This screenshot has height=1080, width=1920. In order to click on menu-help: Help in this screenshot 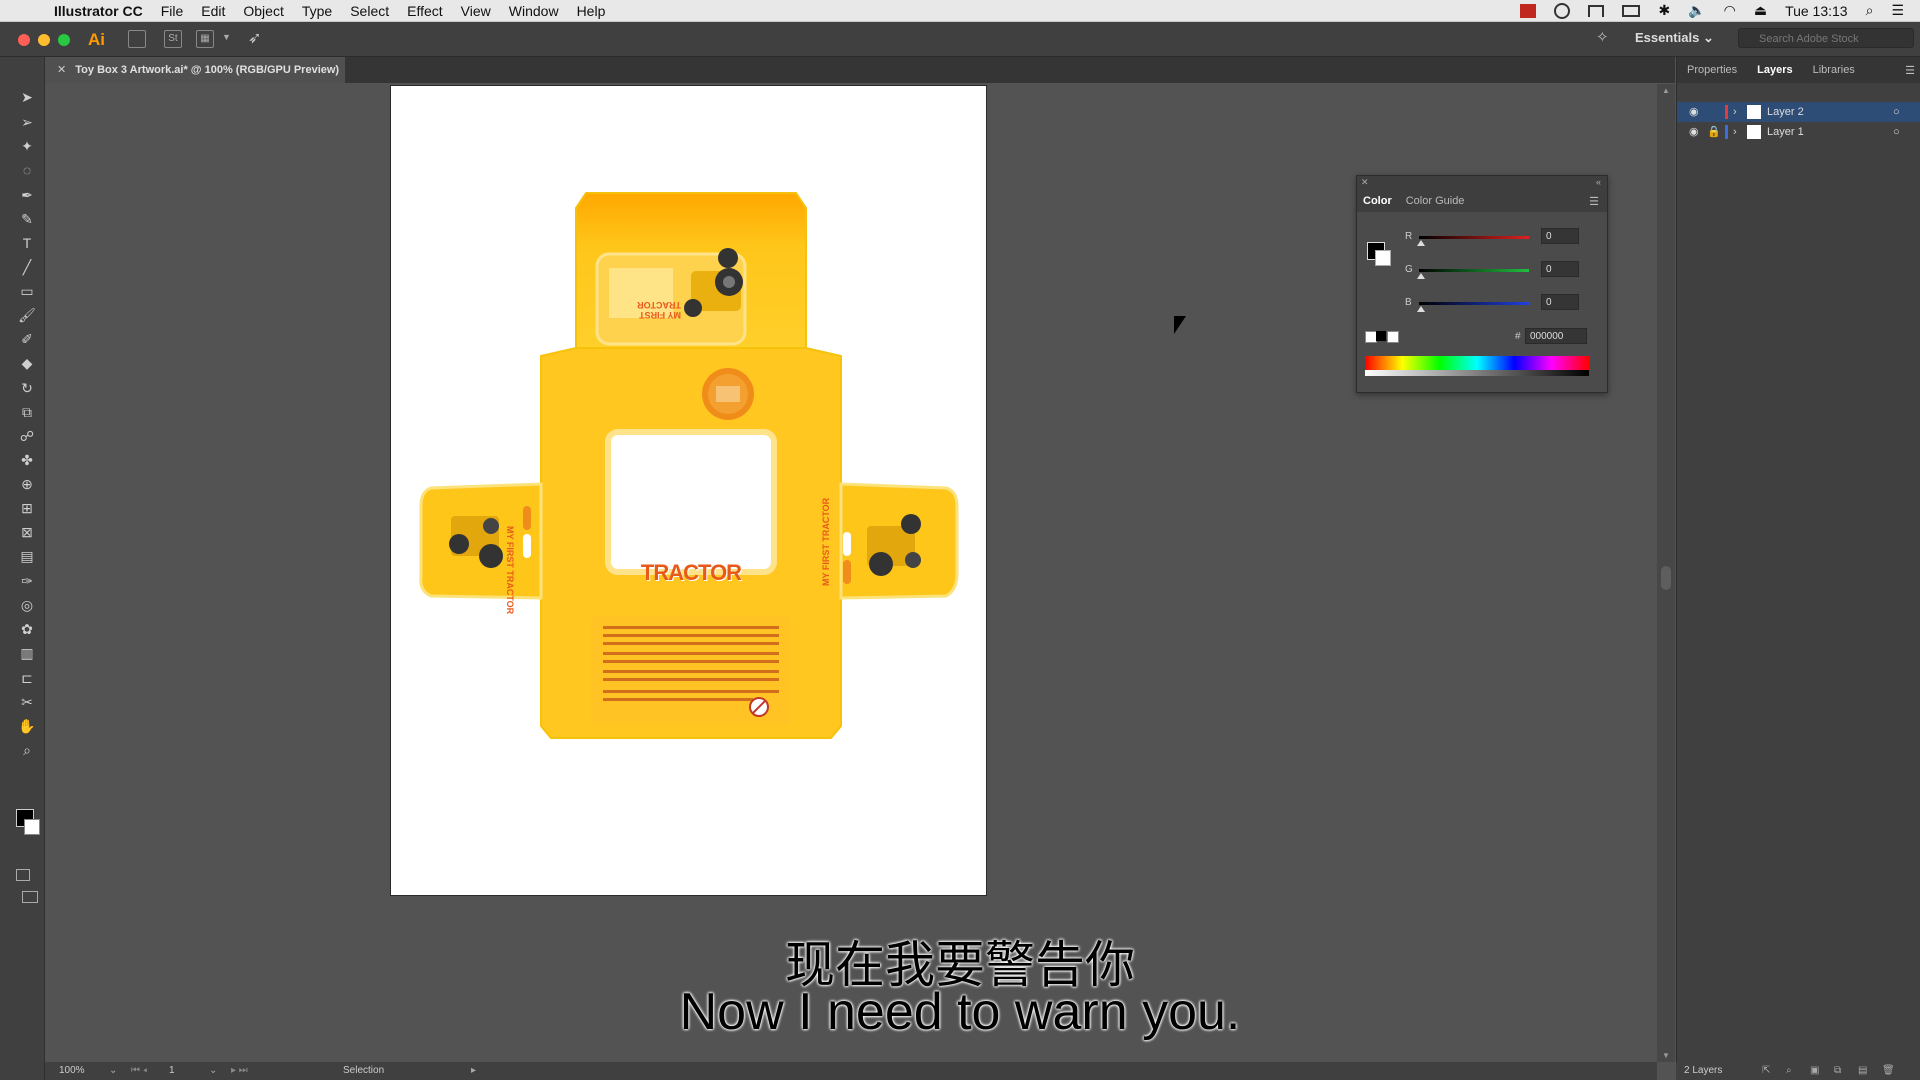, I will do `click(591, 11)`.